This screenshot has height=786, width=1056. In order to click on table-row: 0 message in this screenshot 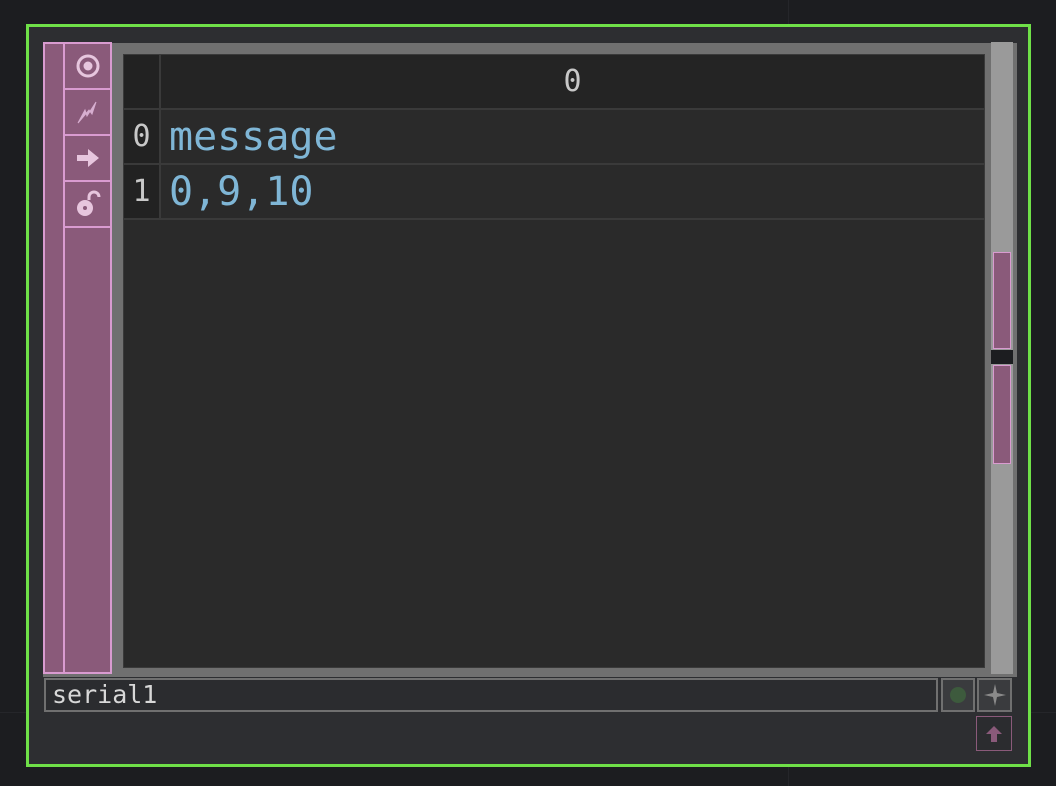, I will do `click(554, 137)`.